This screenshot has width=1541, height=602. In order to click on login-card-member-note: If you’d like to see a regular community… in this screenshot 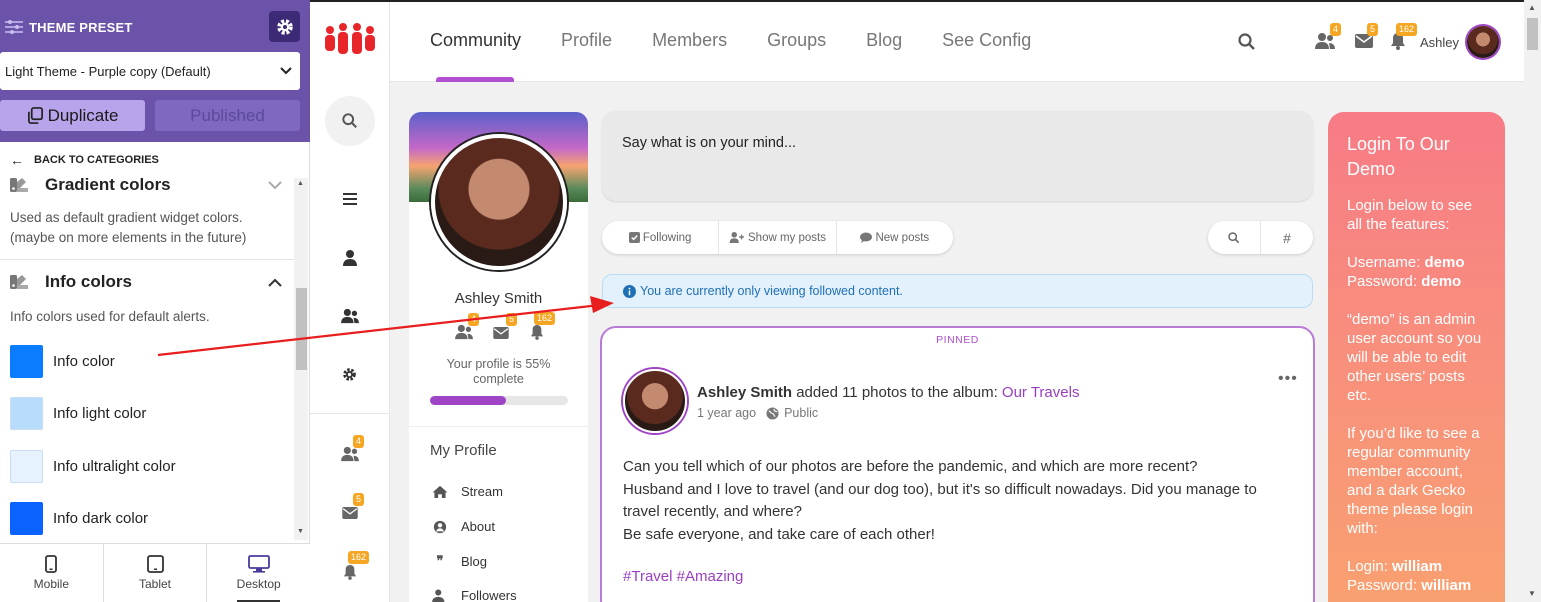, I will do `click(1413, 481)`.